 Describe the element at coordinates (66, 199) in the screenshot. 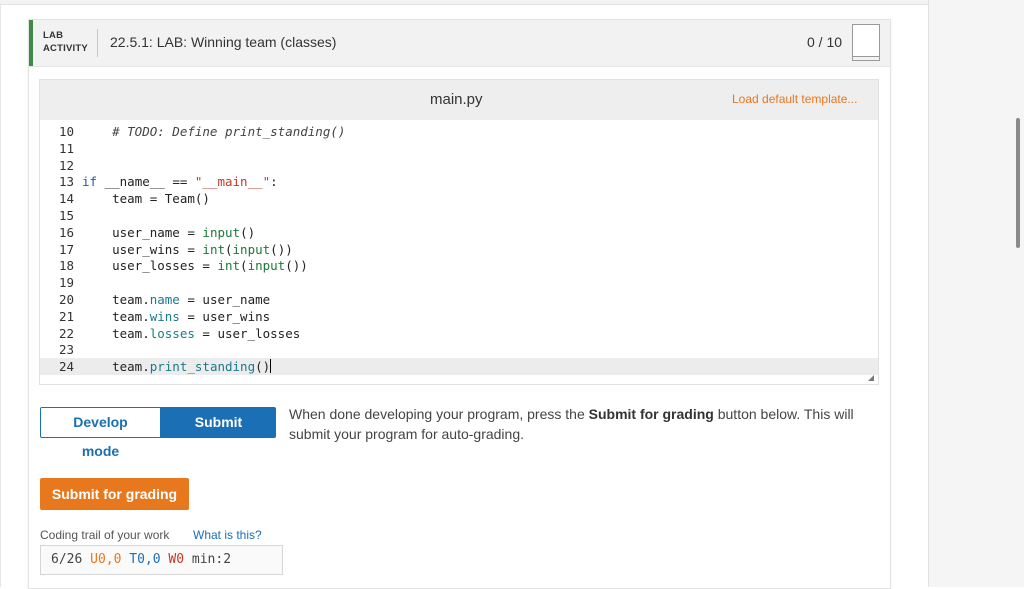

I see `line-number: 14` at that location.